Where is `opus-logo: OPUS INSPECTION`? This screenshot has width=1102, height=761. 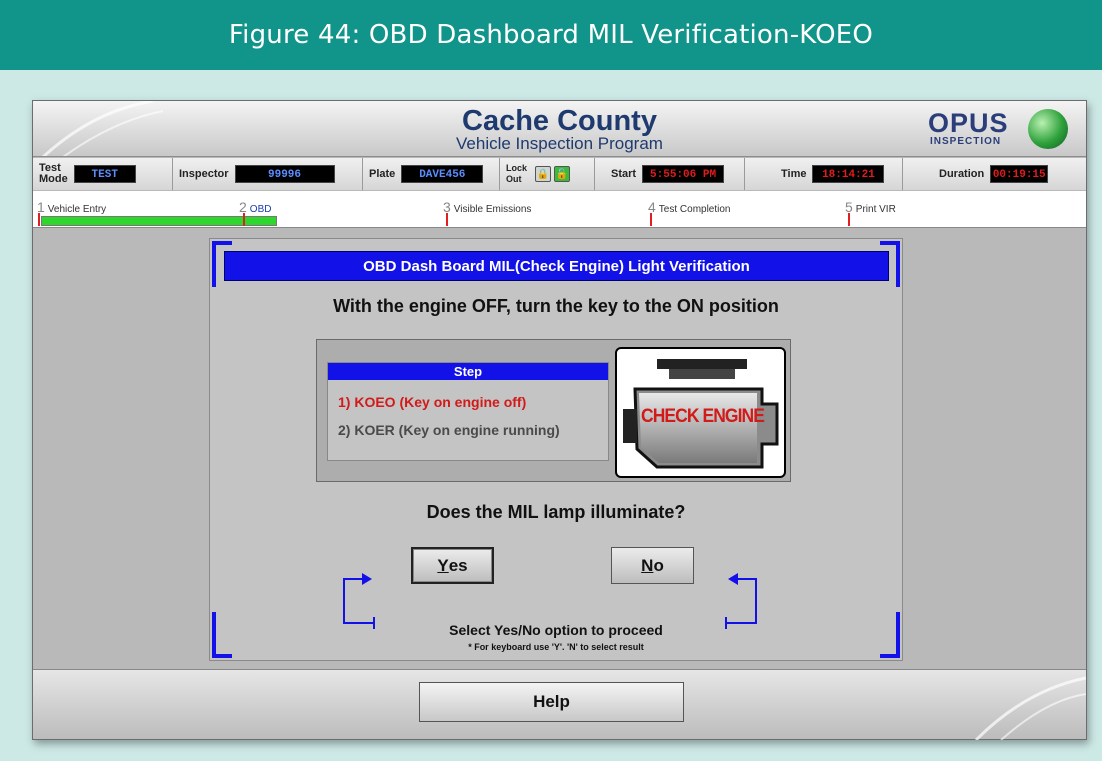
opus-logo: OPUS INSPECTION is located at coordinates (998, 130).